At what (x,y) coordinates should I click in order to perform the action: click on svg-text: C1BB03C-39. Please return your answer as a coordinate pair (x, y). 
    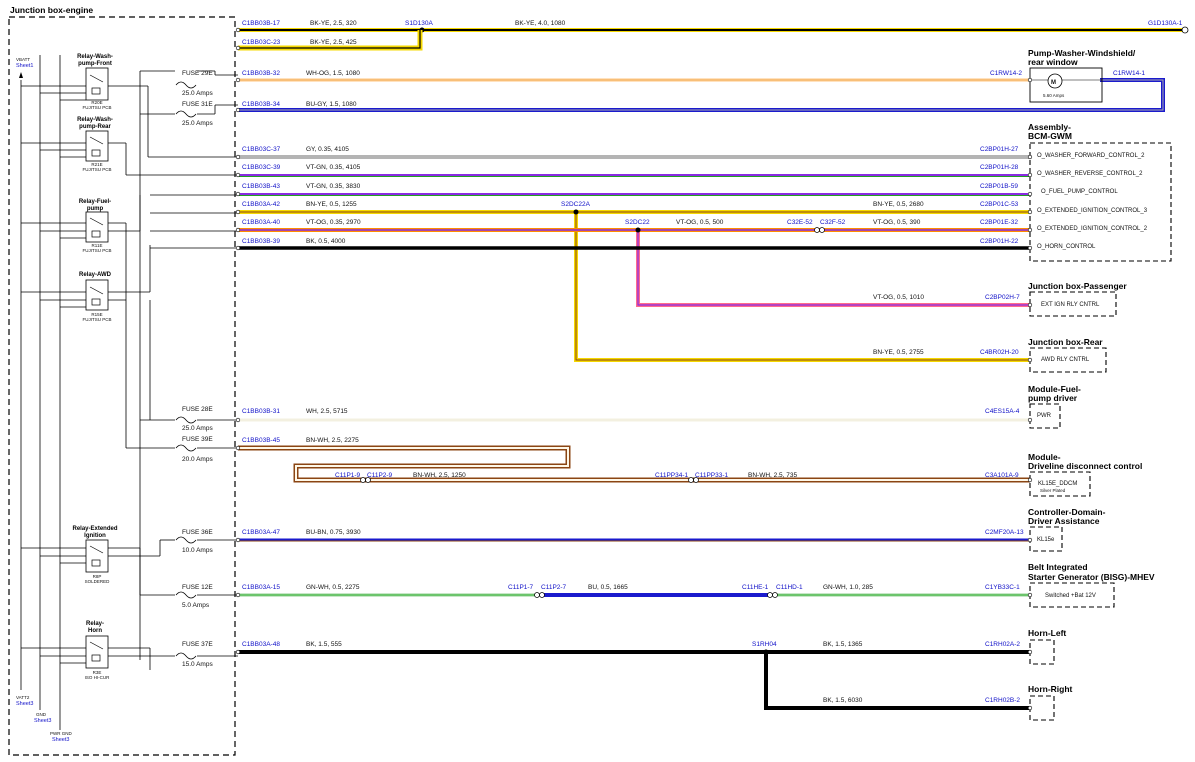
    Looking at the image, I should click on (261, 167).